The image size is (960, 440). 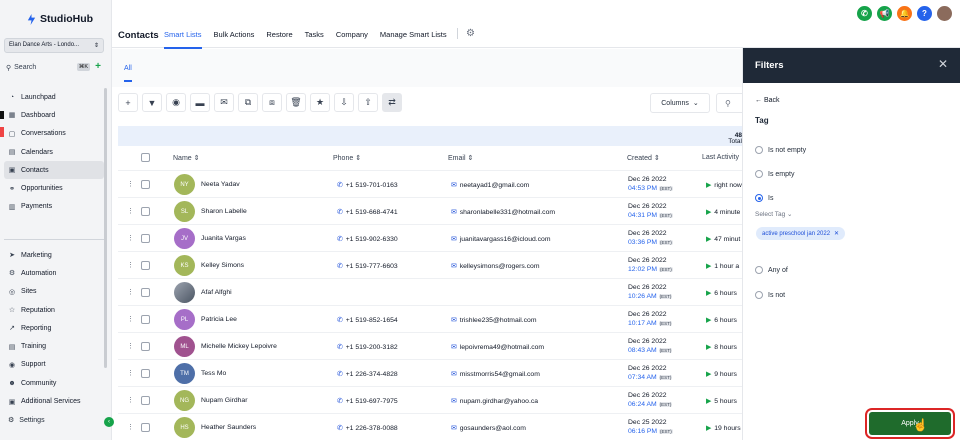 I want to click on contact-name: Michelle Mickey Lepoivre, so click(x=239, y=346).